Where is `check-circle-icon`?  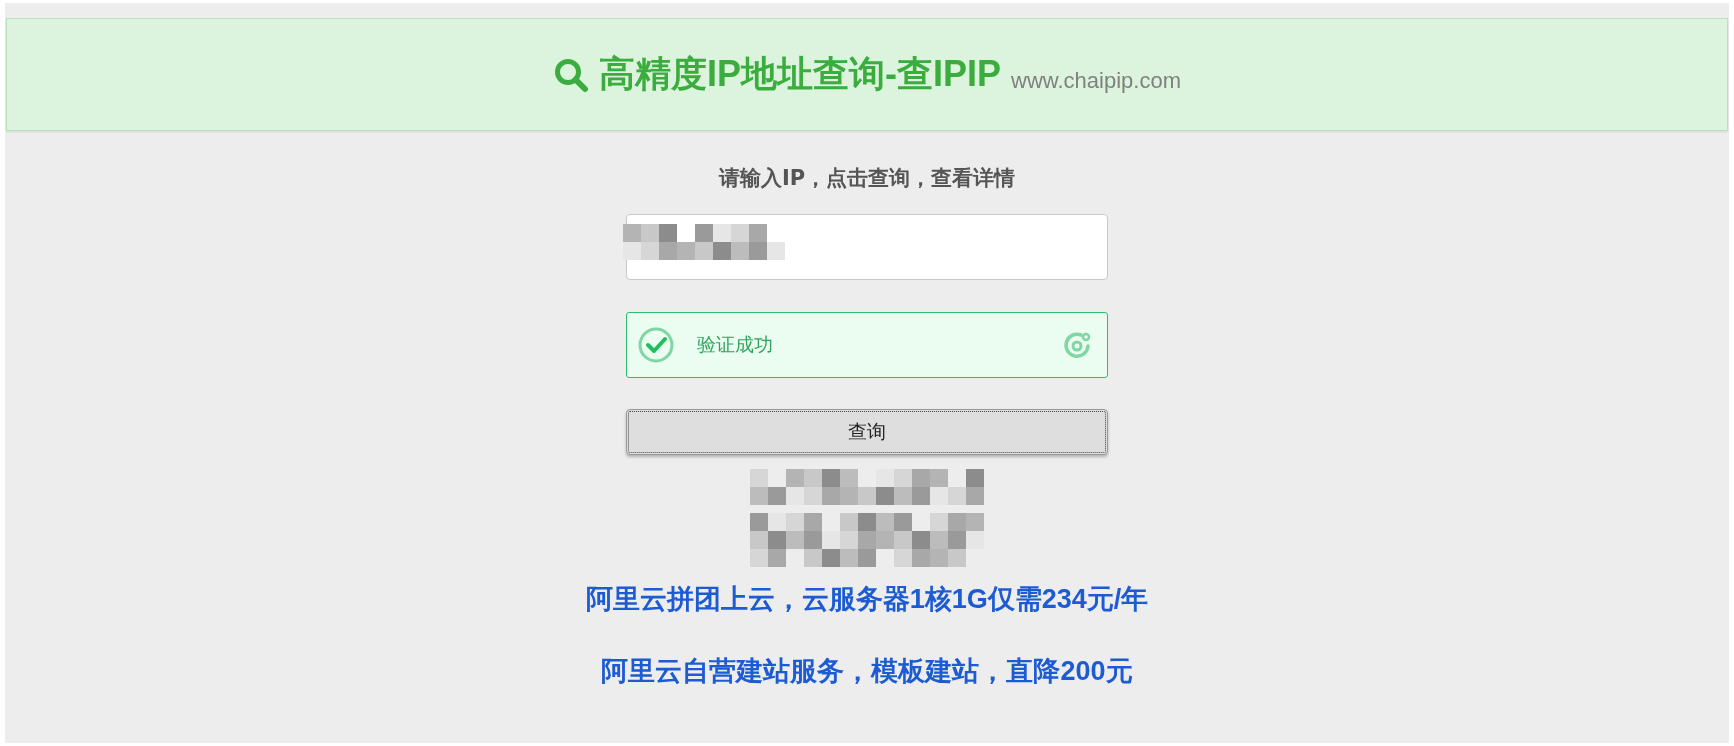
check-circle-icon is located at coordinates (656, 345).